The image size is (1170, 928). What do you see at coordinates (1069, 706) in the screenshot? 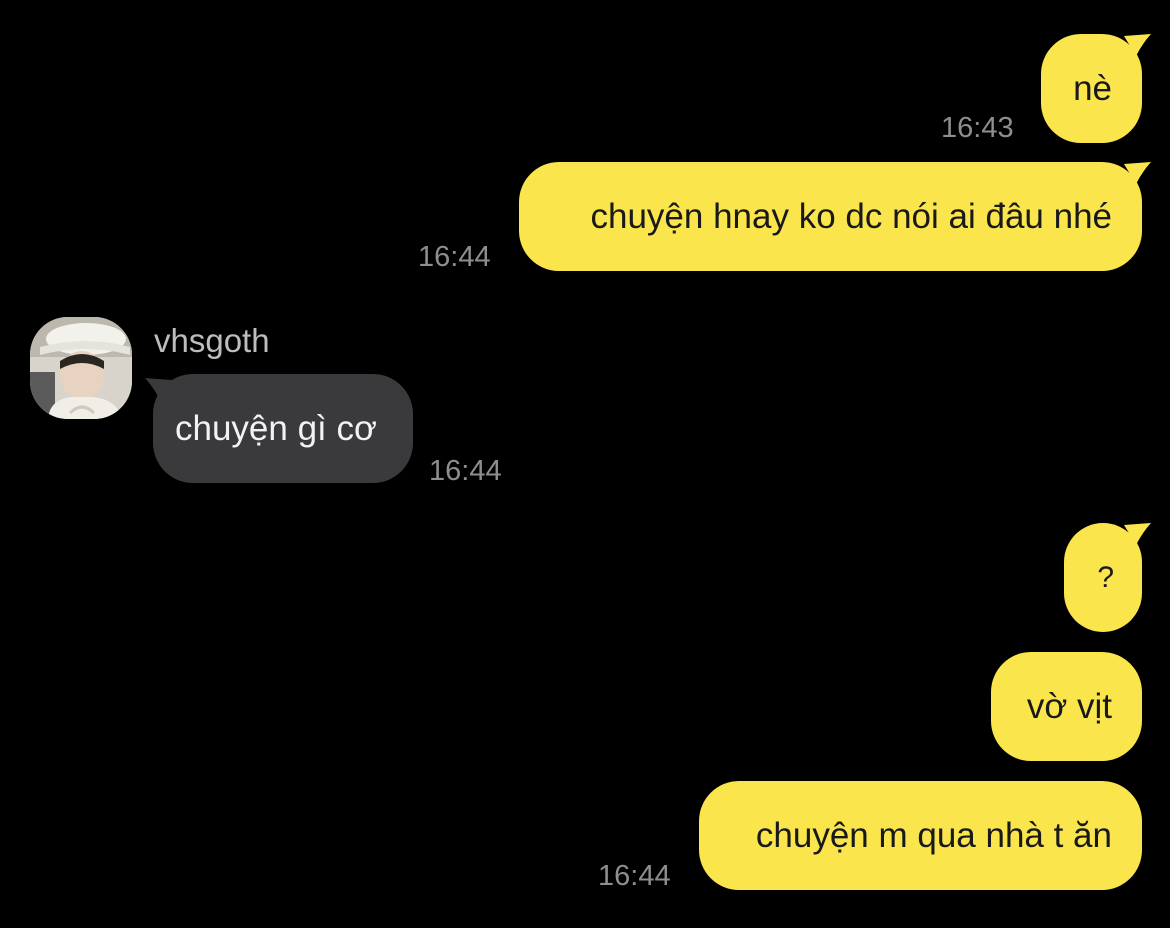
I see `message-text: vờ vịt` at bounding box center [1069, 706].